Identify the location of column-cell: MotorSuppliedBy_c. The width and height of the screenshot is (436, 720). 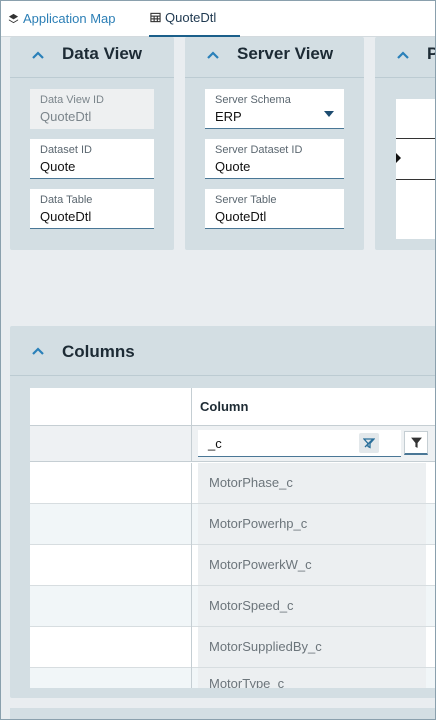
(312, 647).